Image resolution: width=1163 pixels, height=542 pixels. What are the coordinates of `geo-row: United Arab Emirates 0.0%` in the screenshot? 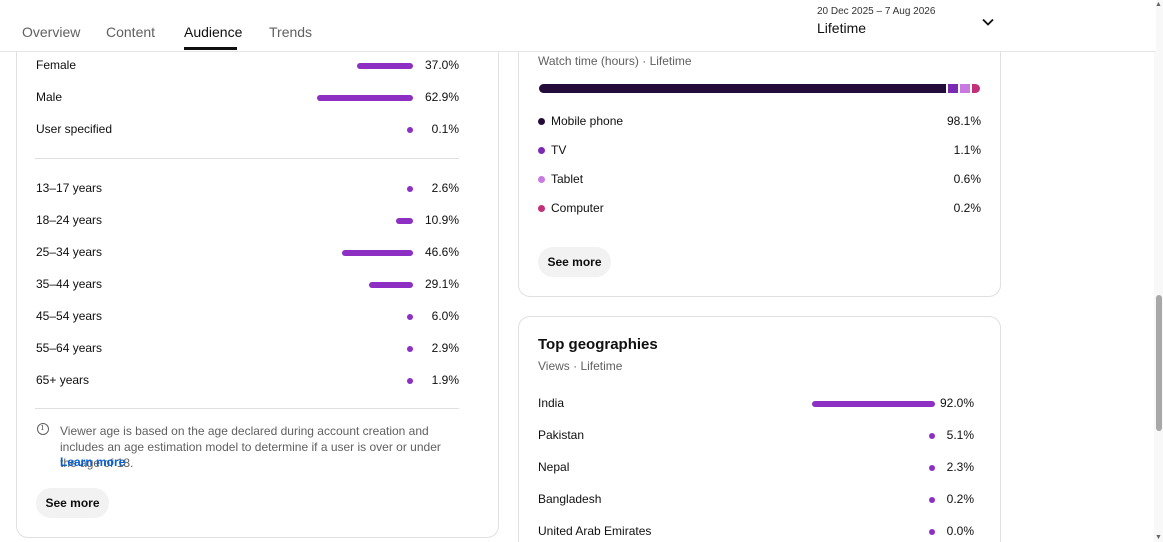 It's located at (756, 532).